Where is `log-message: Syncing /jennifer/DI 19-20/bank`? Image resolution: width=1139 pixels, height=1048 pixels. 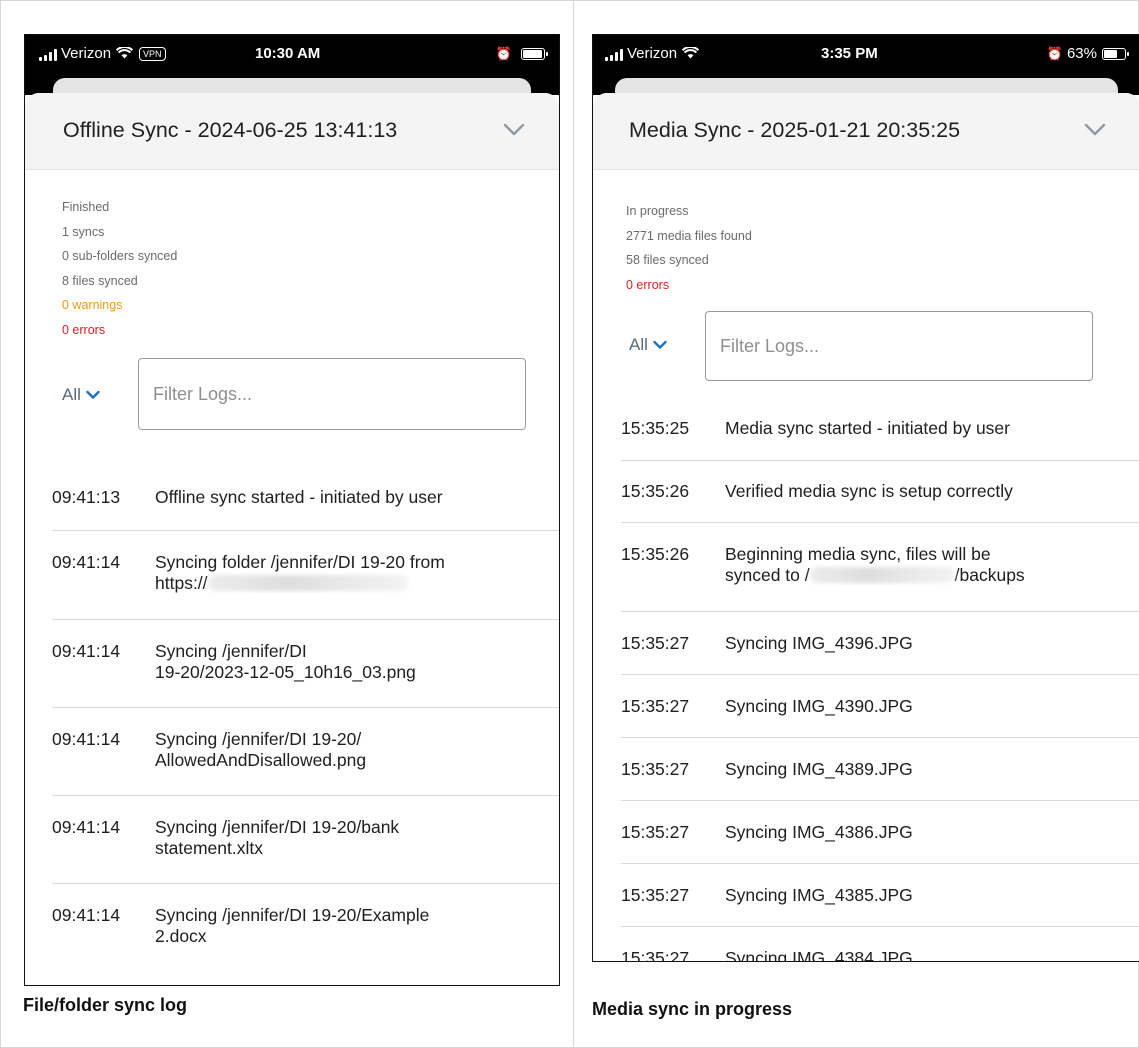 log-message: Syncing /jennifer/DI 19-20/bank is located at coordinates (277, 827).